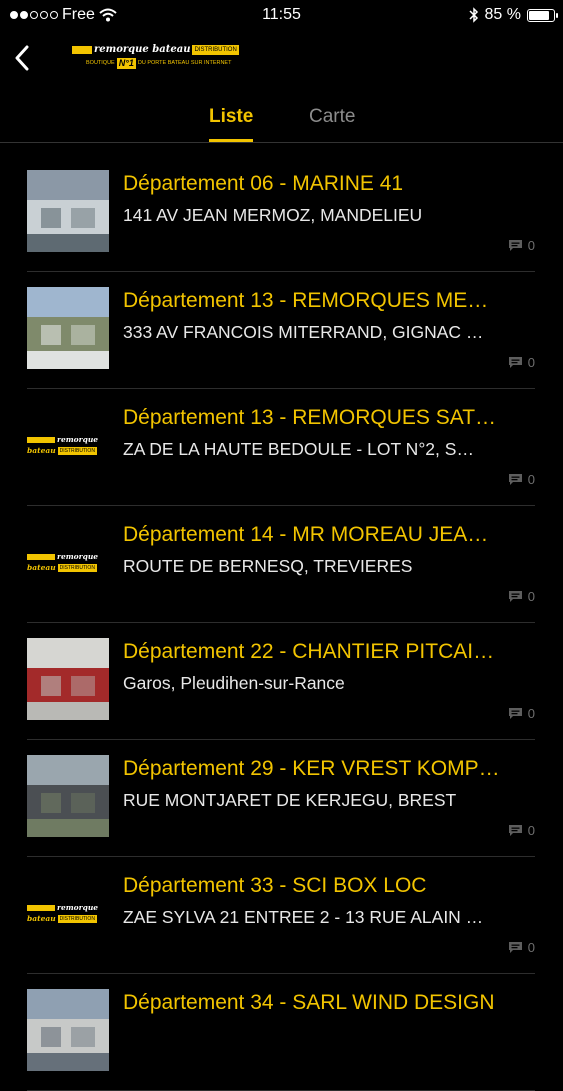  Describe the element at coordinates (281, 116) in the screenshot. I see `view-tabs: Liste Carte` at that location.